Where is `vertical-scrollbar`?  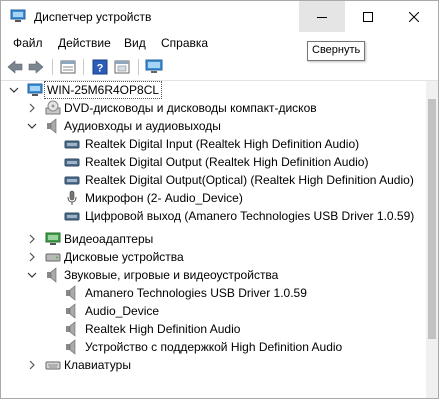
vertical-scrollbar is located at coordinates (432, 239).